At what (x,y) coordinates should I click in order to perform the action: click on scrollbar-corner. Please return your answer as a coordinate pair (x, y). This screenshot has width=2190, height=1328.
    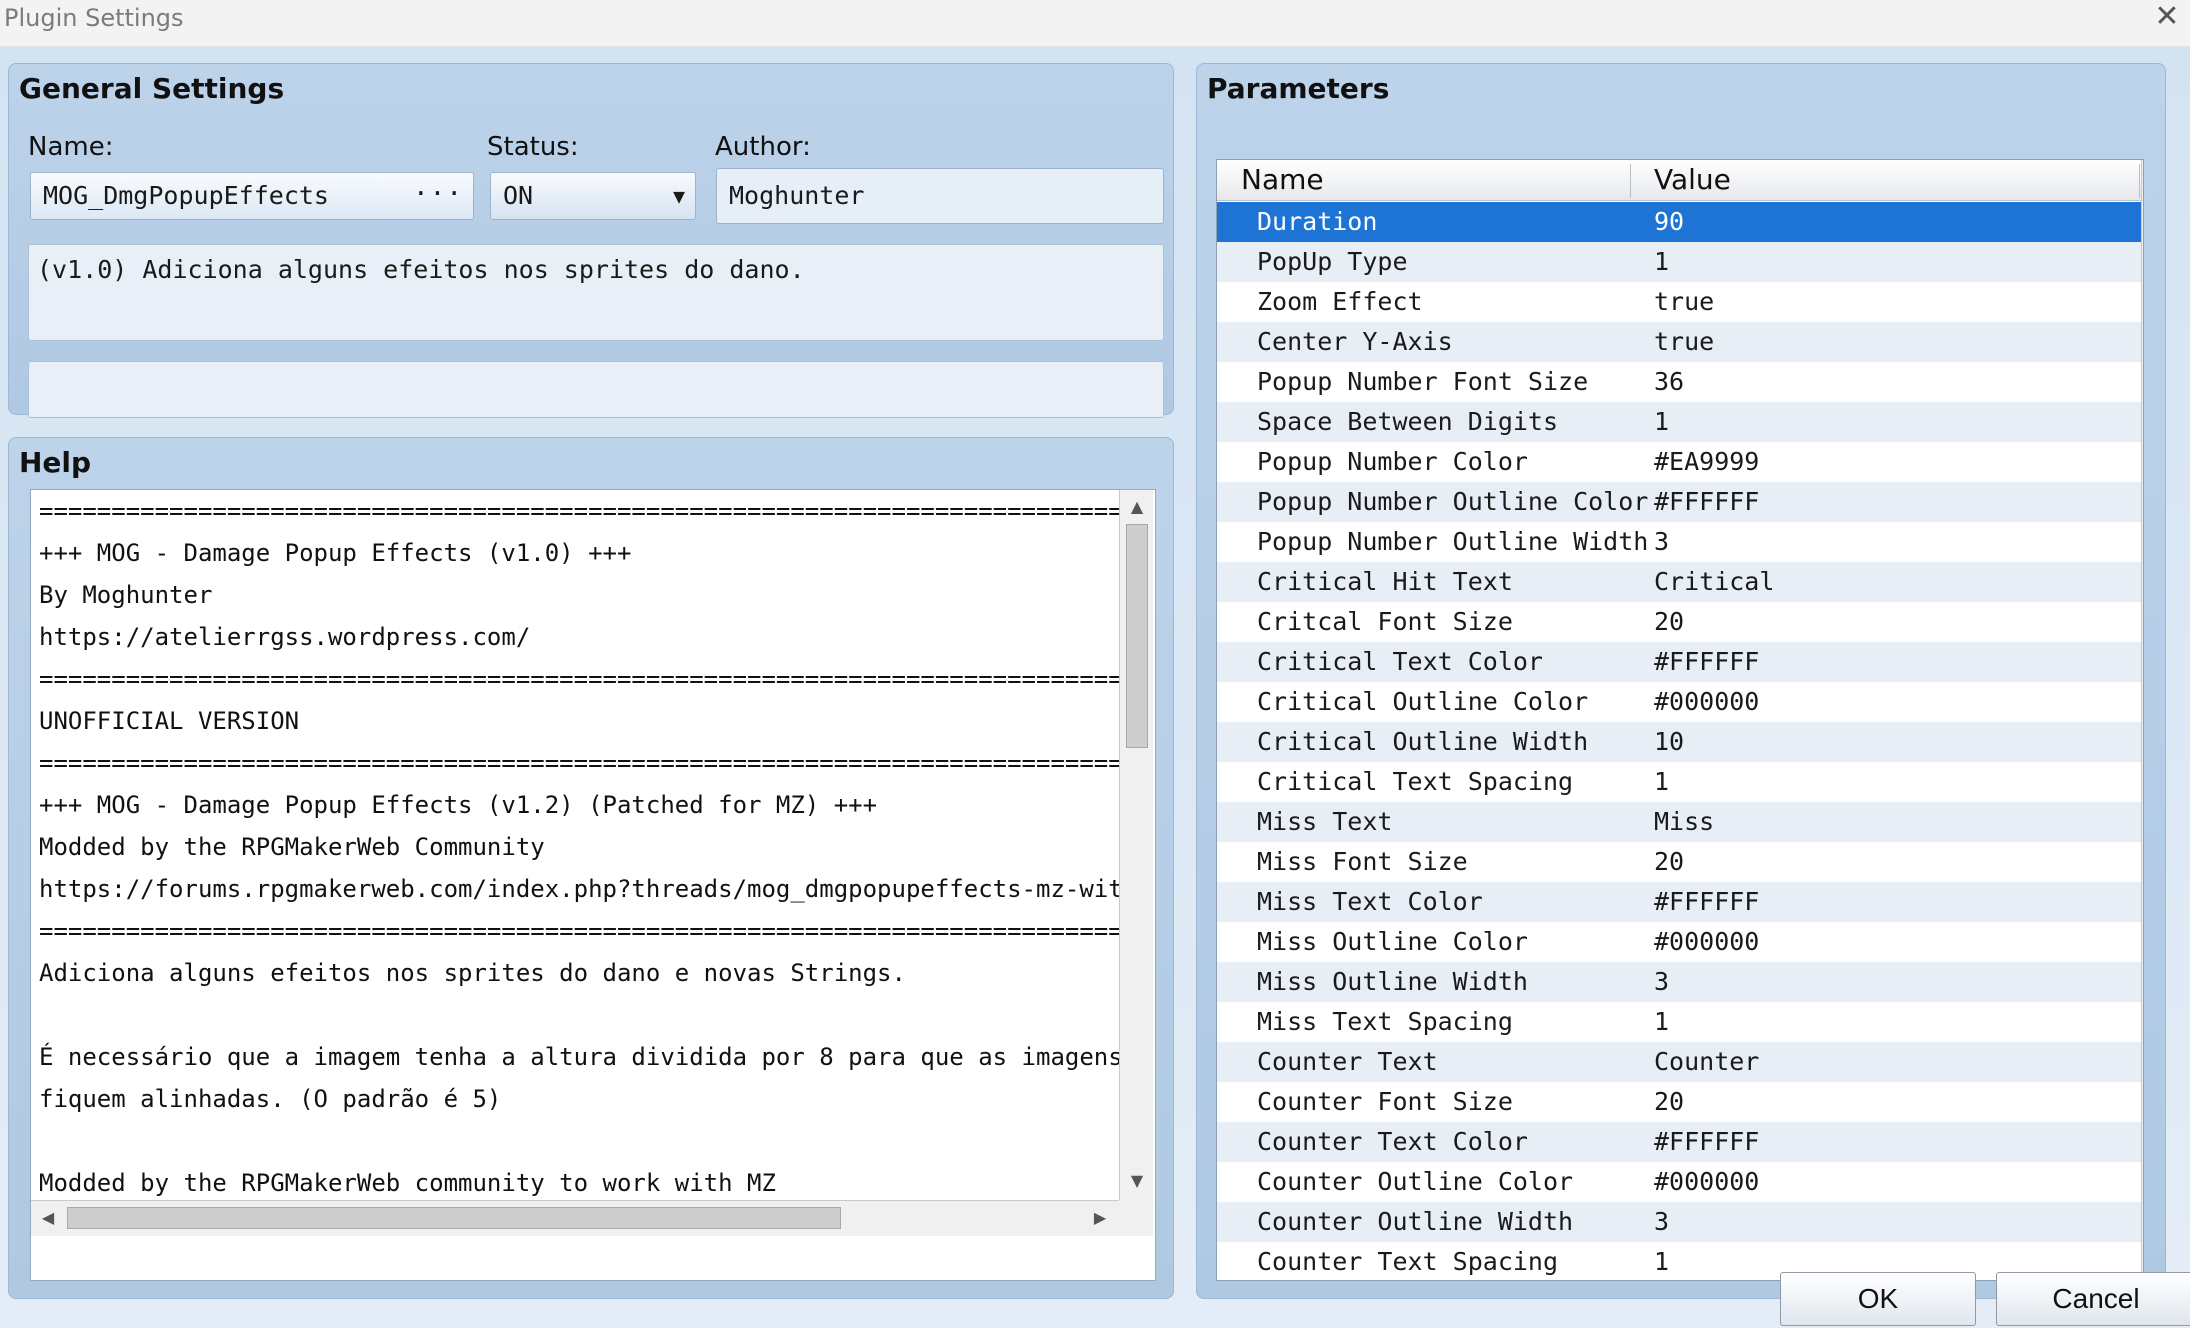
    Looking at the image, I should click on (1136, 1218).